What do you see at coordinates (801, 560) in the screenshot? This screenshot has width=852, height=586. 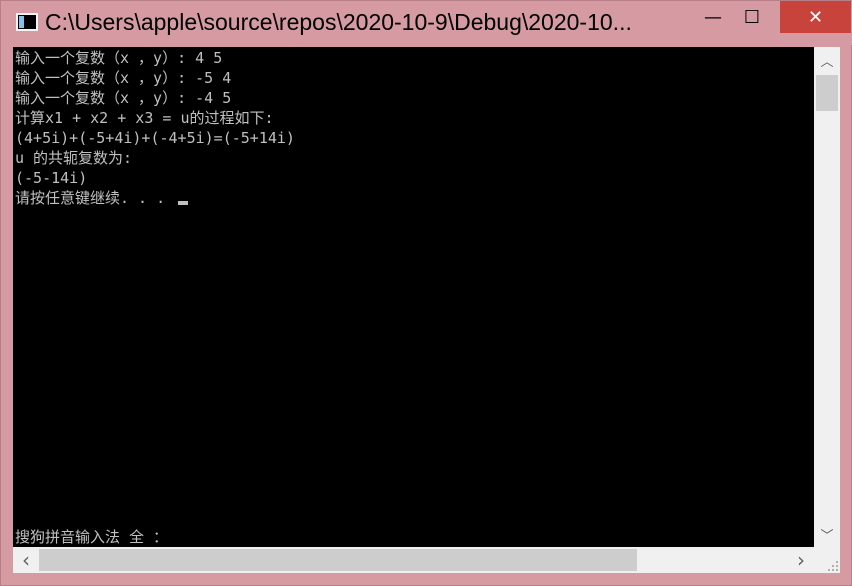 I see `scroll-right-arrow-icon: ›` at bounding box center [801, 560].